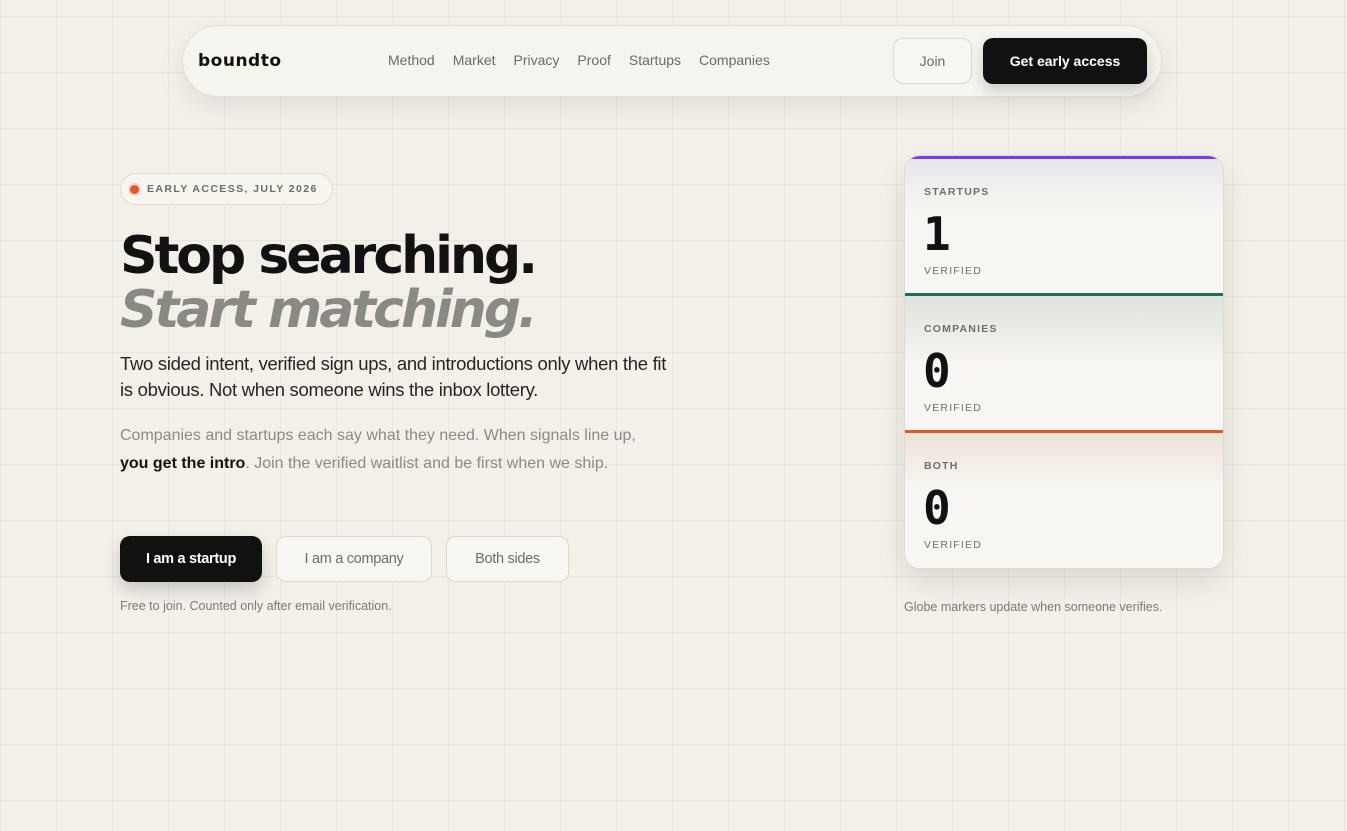 Image resolution: width=1347 pixels, height=831 pixels. Describe the element at coordinates (191, 559) in the screenshot. I see `startup-role-button: I am a startup` at that location.